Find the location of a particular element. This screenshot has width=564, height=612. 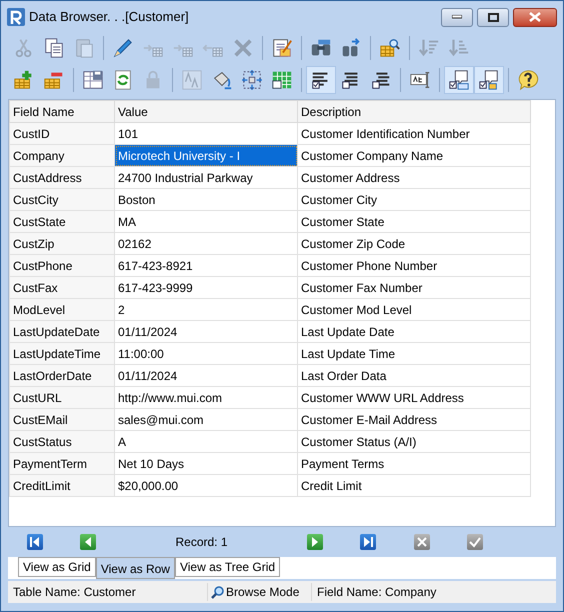

maximize-icon is located at coordinates (493, 17).